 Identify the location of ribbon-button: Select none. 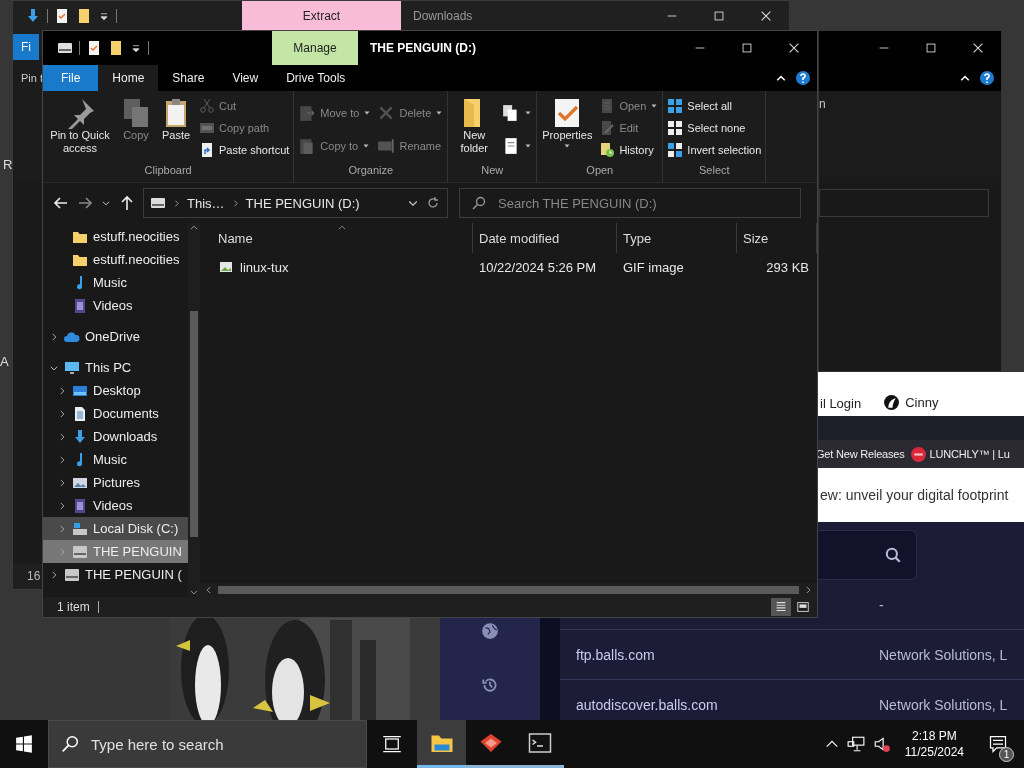
(714, 128).